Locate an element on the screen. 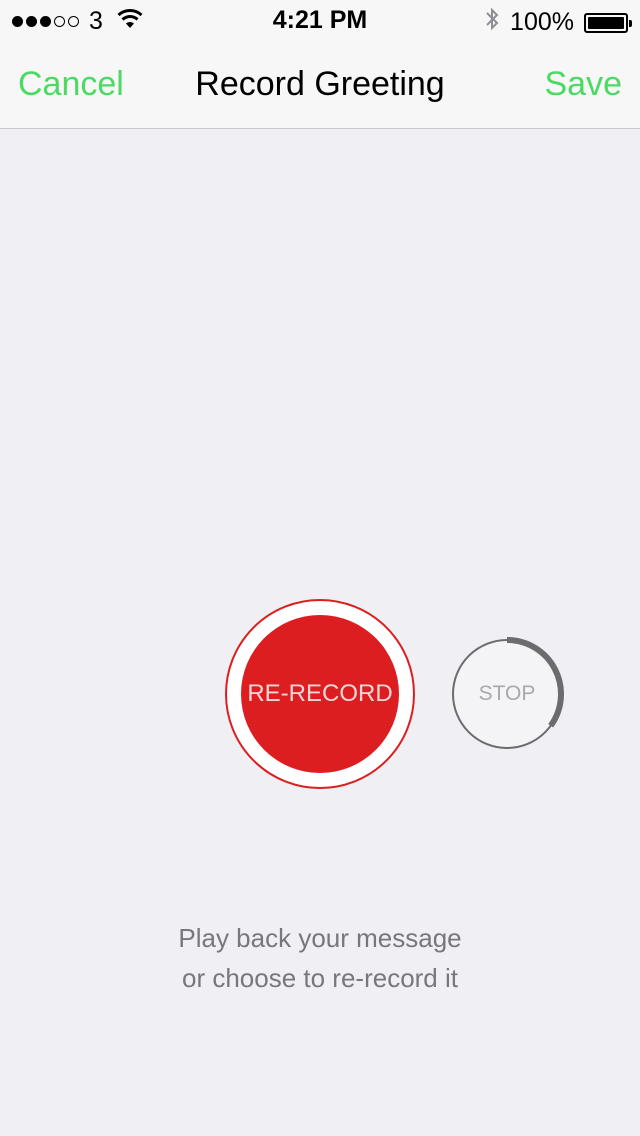  battery-percent: 100% is located at coordinates (542, 22).